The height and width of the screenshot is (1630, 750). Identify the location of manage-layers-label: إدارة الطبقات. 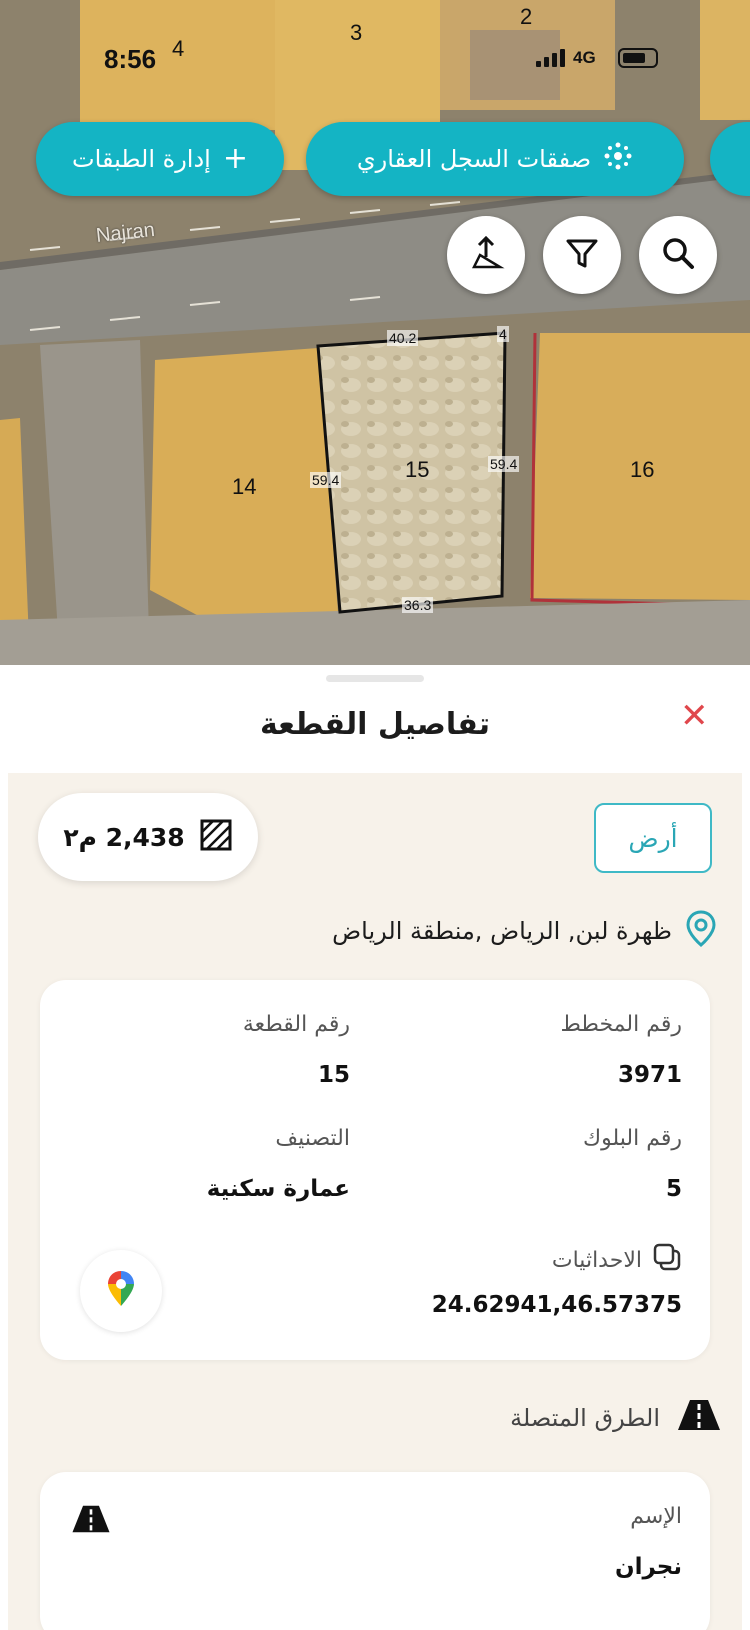
(141, 159).